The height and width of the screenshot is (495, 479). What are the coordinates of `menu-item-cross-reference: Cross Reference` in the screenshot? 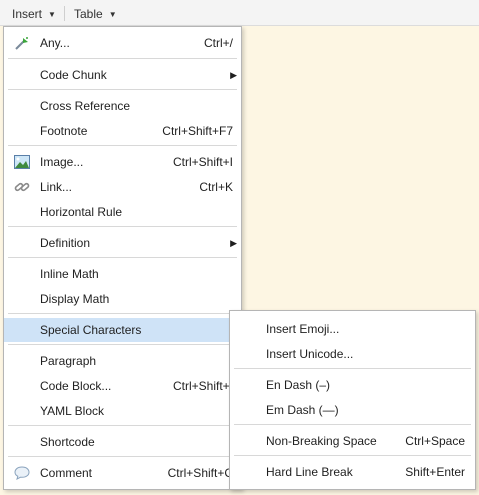 It's located at (122, 106).